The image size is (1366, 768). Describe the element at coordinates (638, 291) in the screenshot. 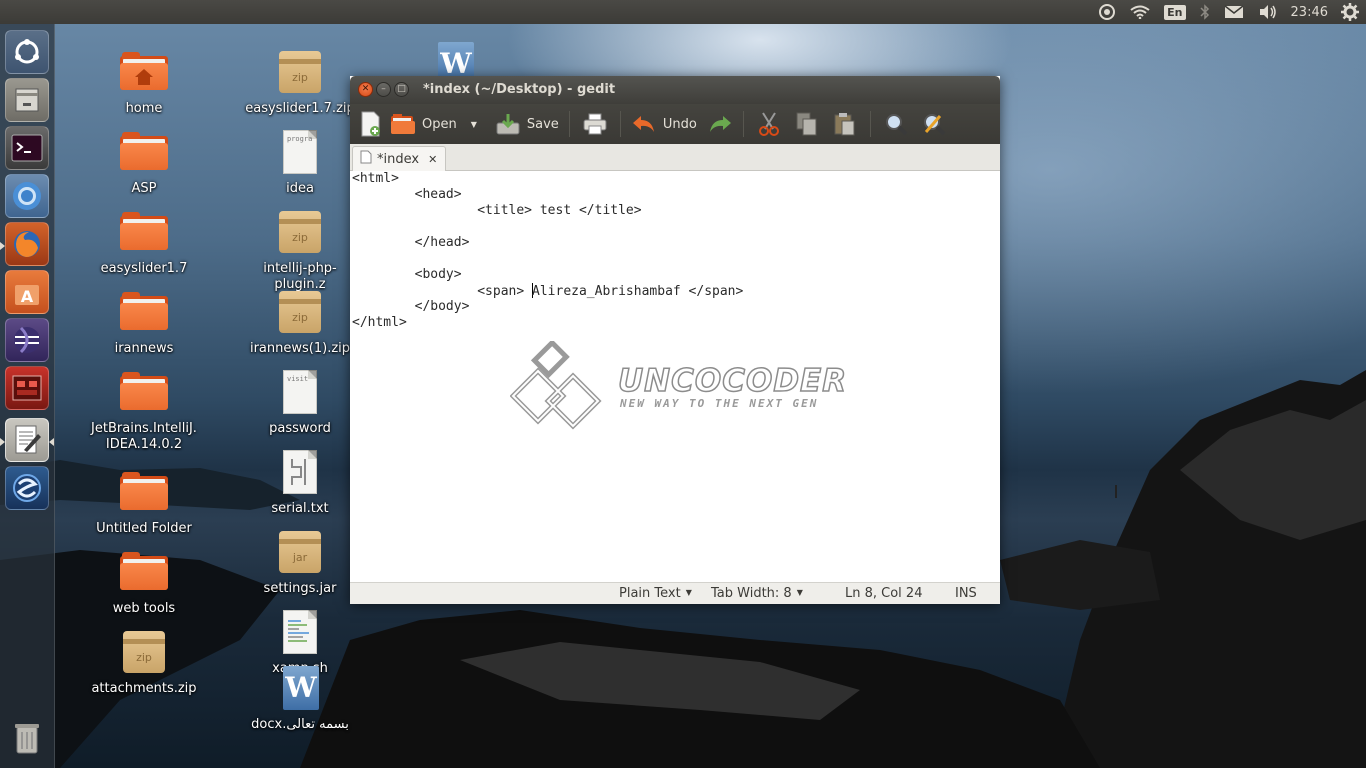

I see `code-segment: Alireza_Abrishambaf </span>` at that location.